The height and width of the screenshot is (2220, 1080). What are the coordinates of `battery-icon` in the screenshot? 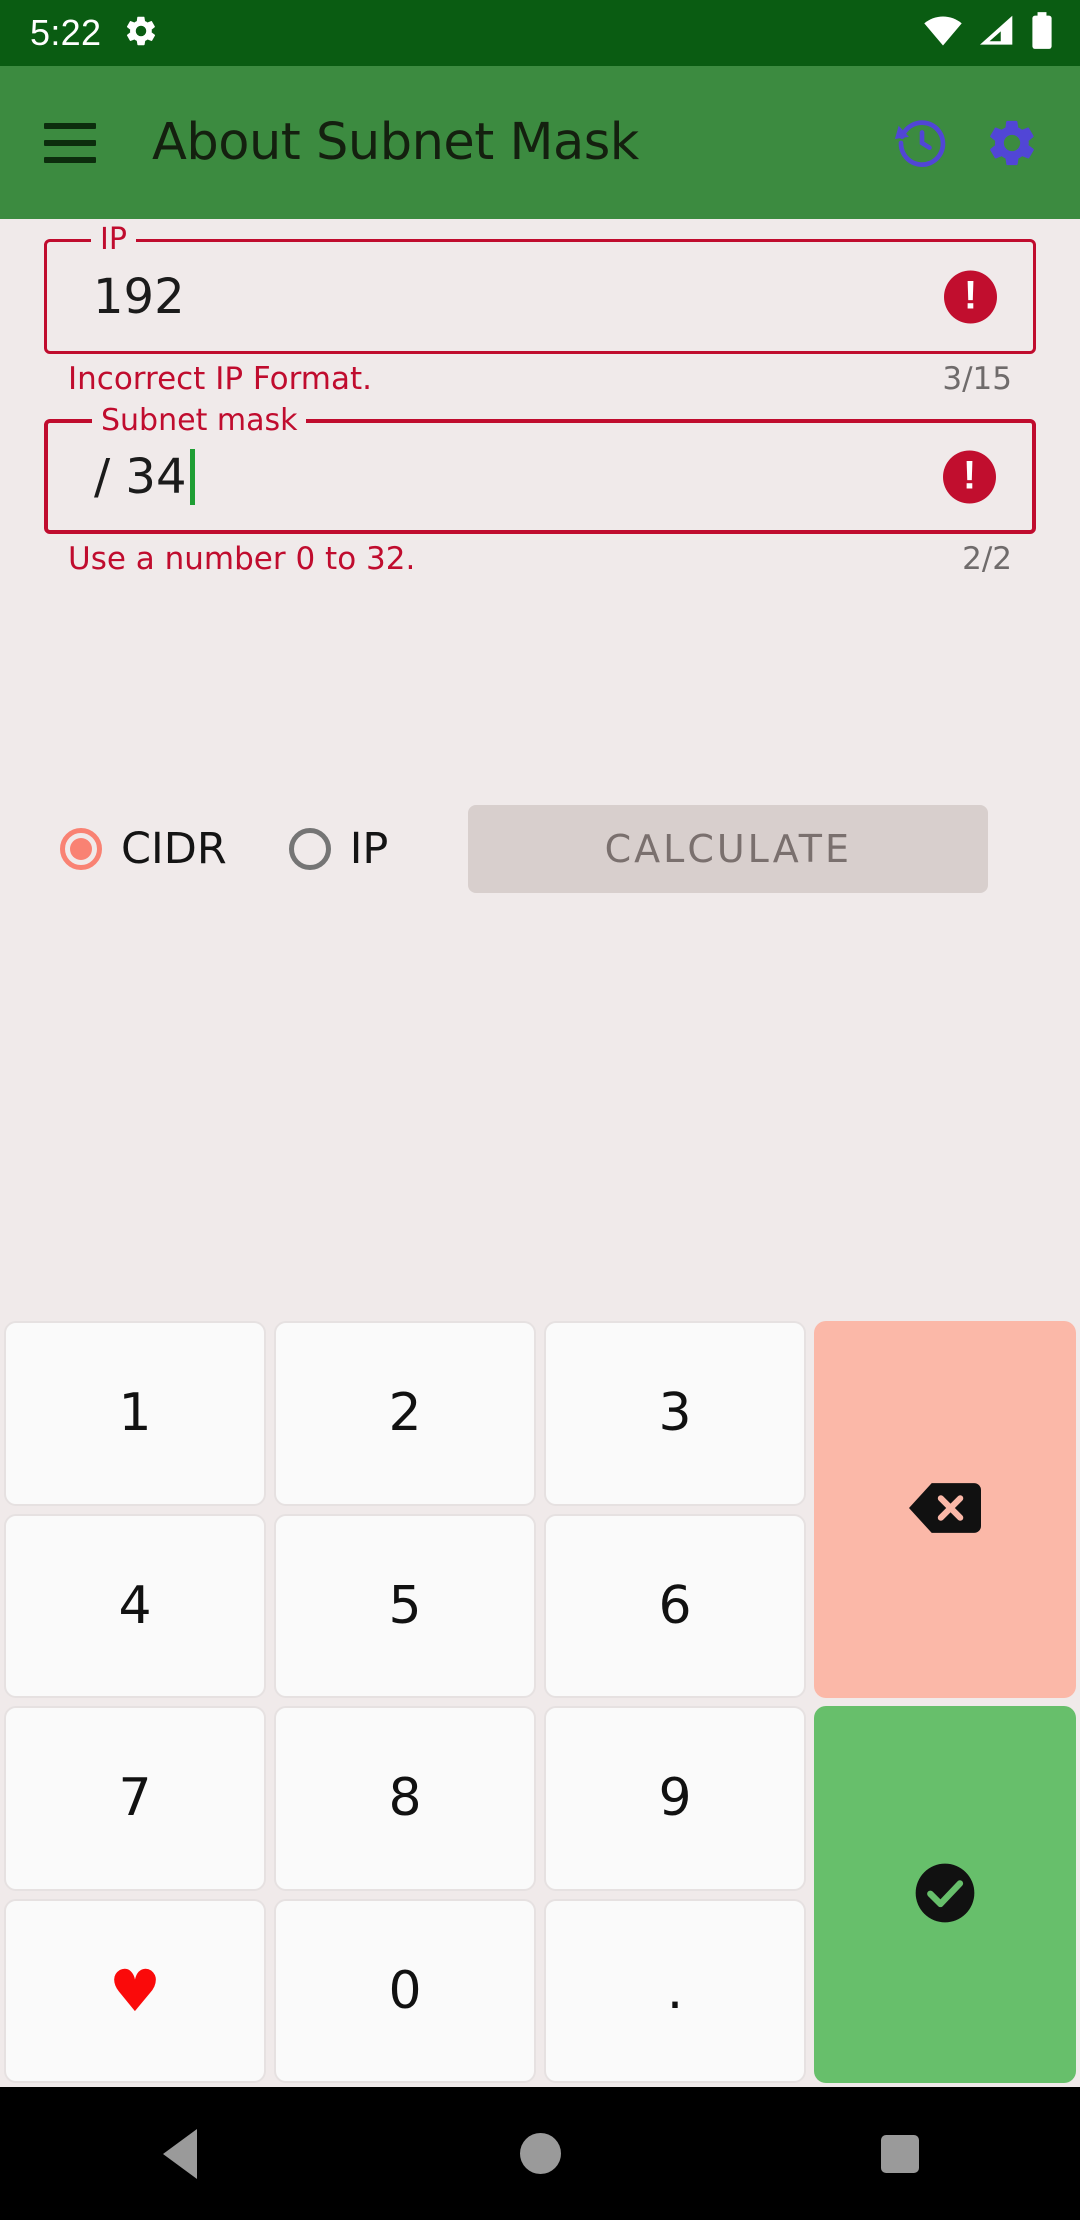 It's located at (1042, 33).